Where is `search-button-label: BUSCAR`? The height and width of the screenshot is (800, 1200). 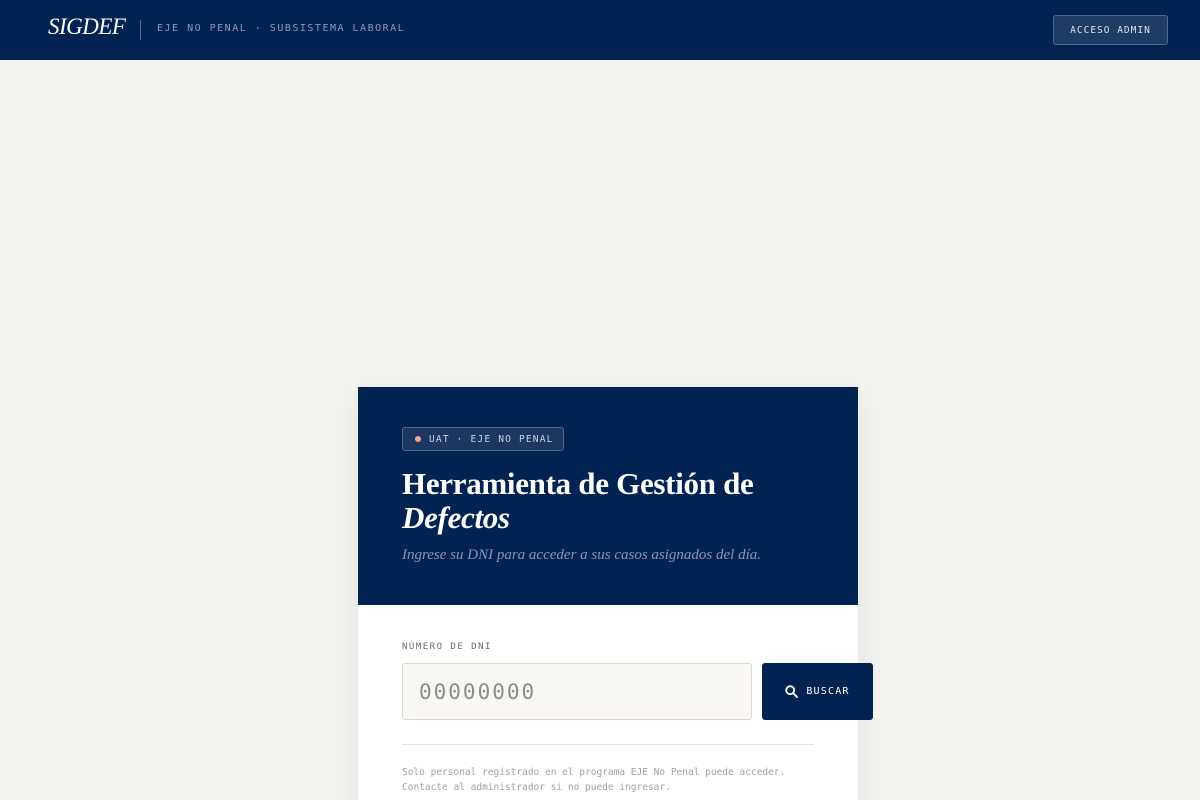
search-button-label: BUSCAR is located at coordinates (828, 691).